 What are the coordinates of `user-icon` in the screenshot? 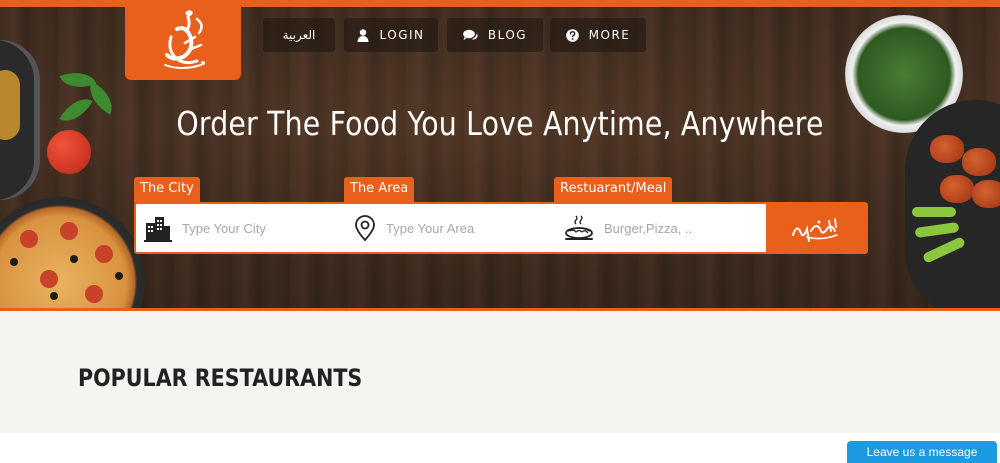 It's located at (363, 35).